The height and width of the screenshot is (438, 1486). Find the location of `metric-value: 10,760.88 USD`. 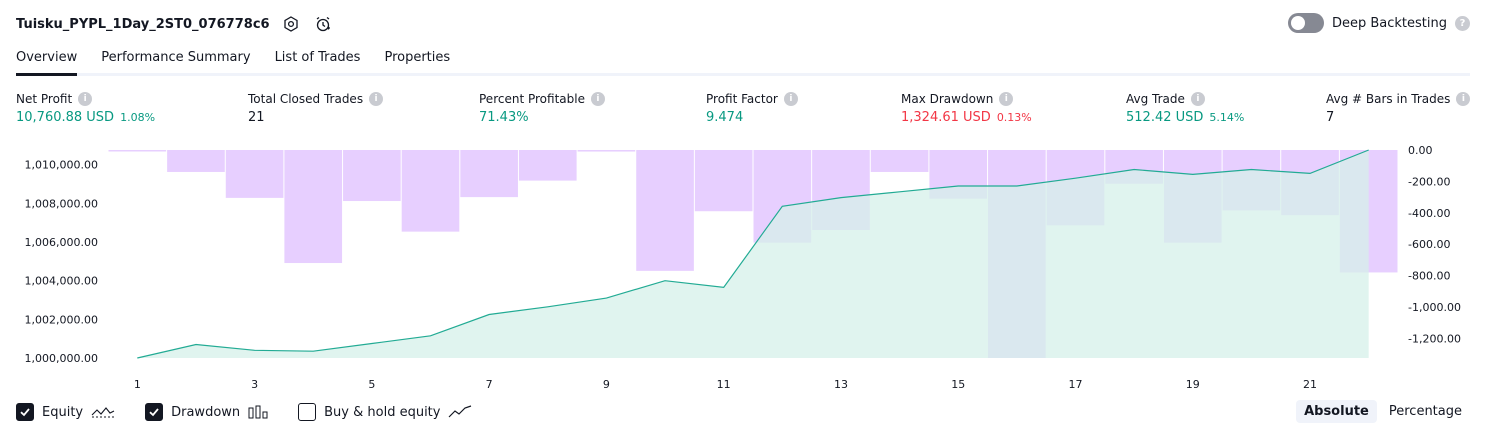

metric-value: 10,760.88 USD is located at coordinates (65, 117).